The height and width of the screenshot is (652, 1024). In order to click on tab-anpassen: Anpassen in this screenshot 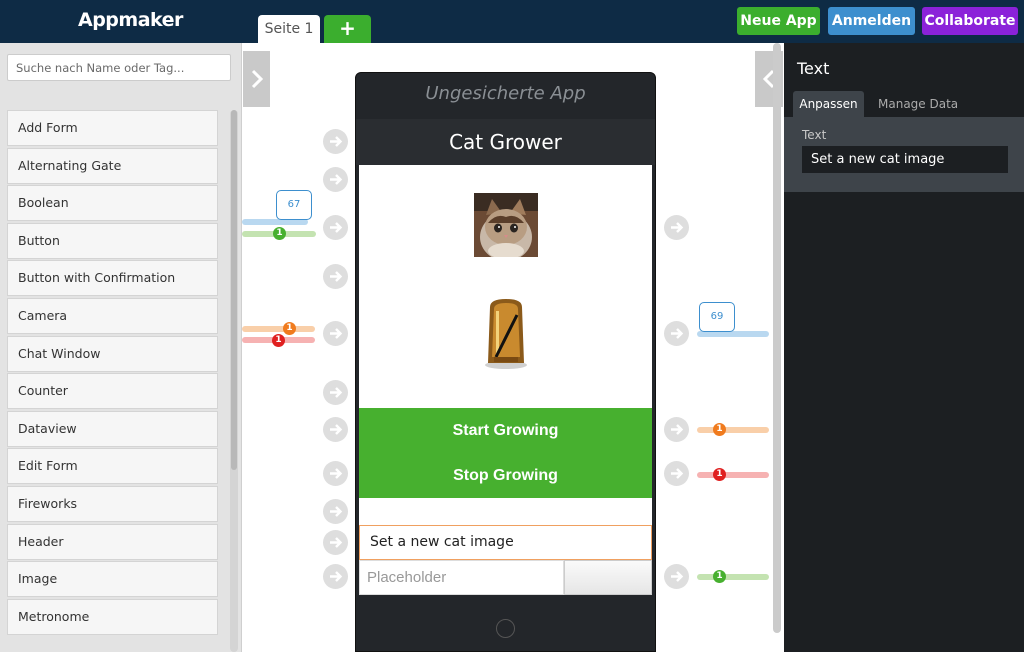, I will do `click(828, 104)`.